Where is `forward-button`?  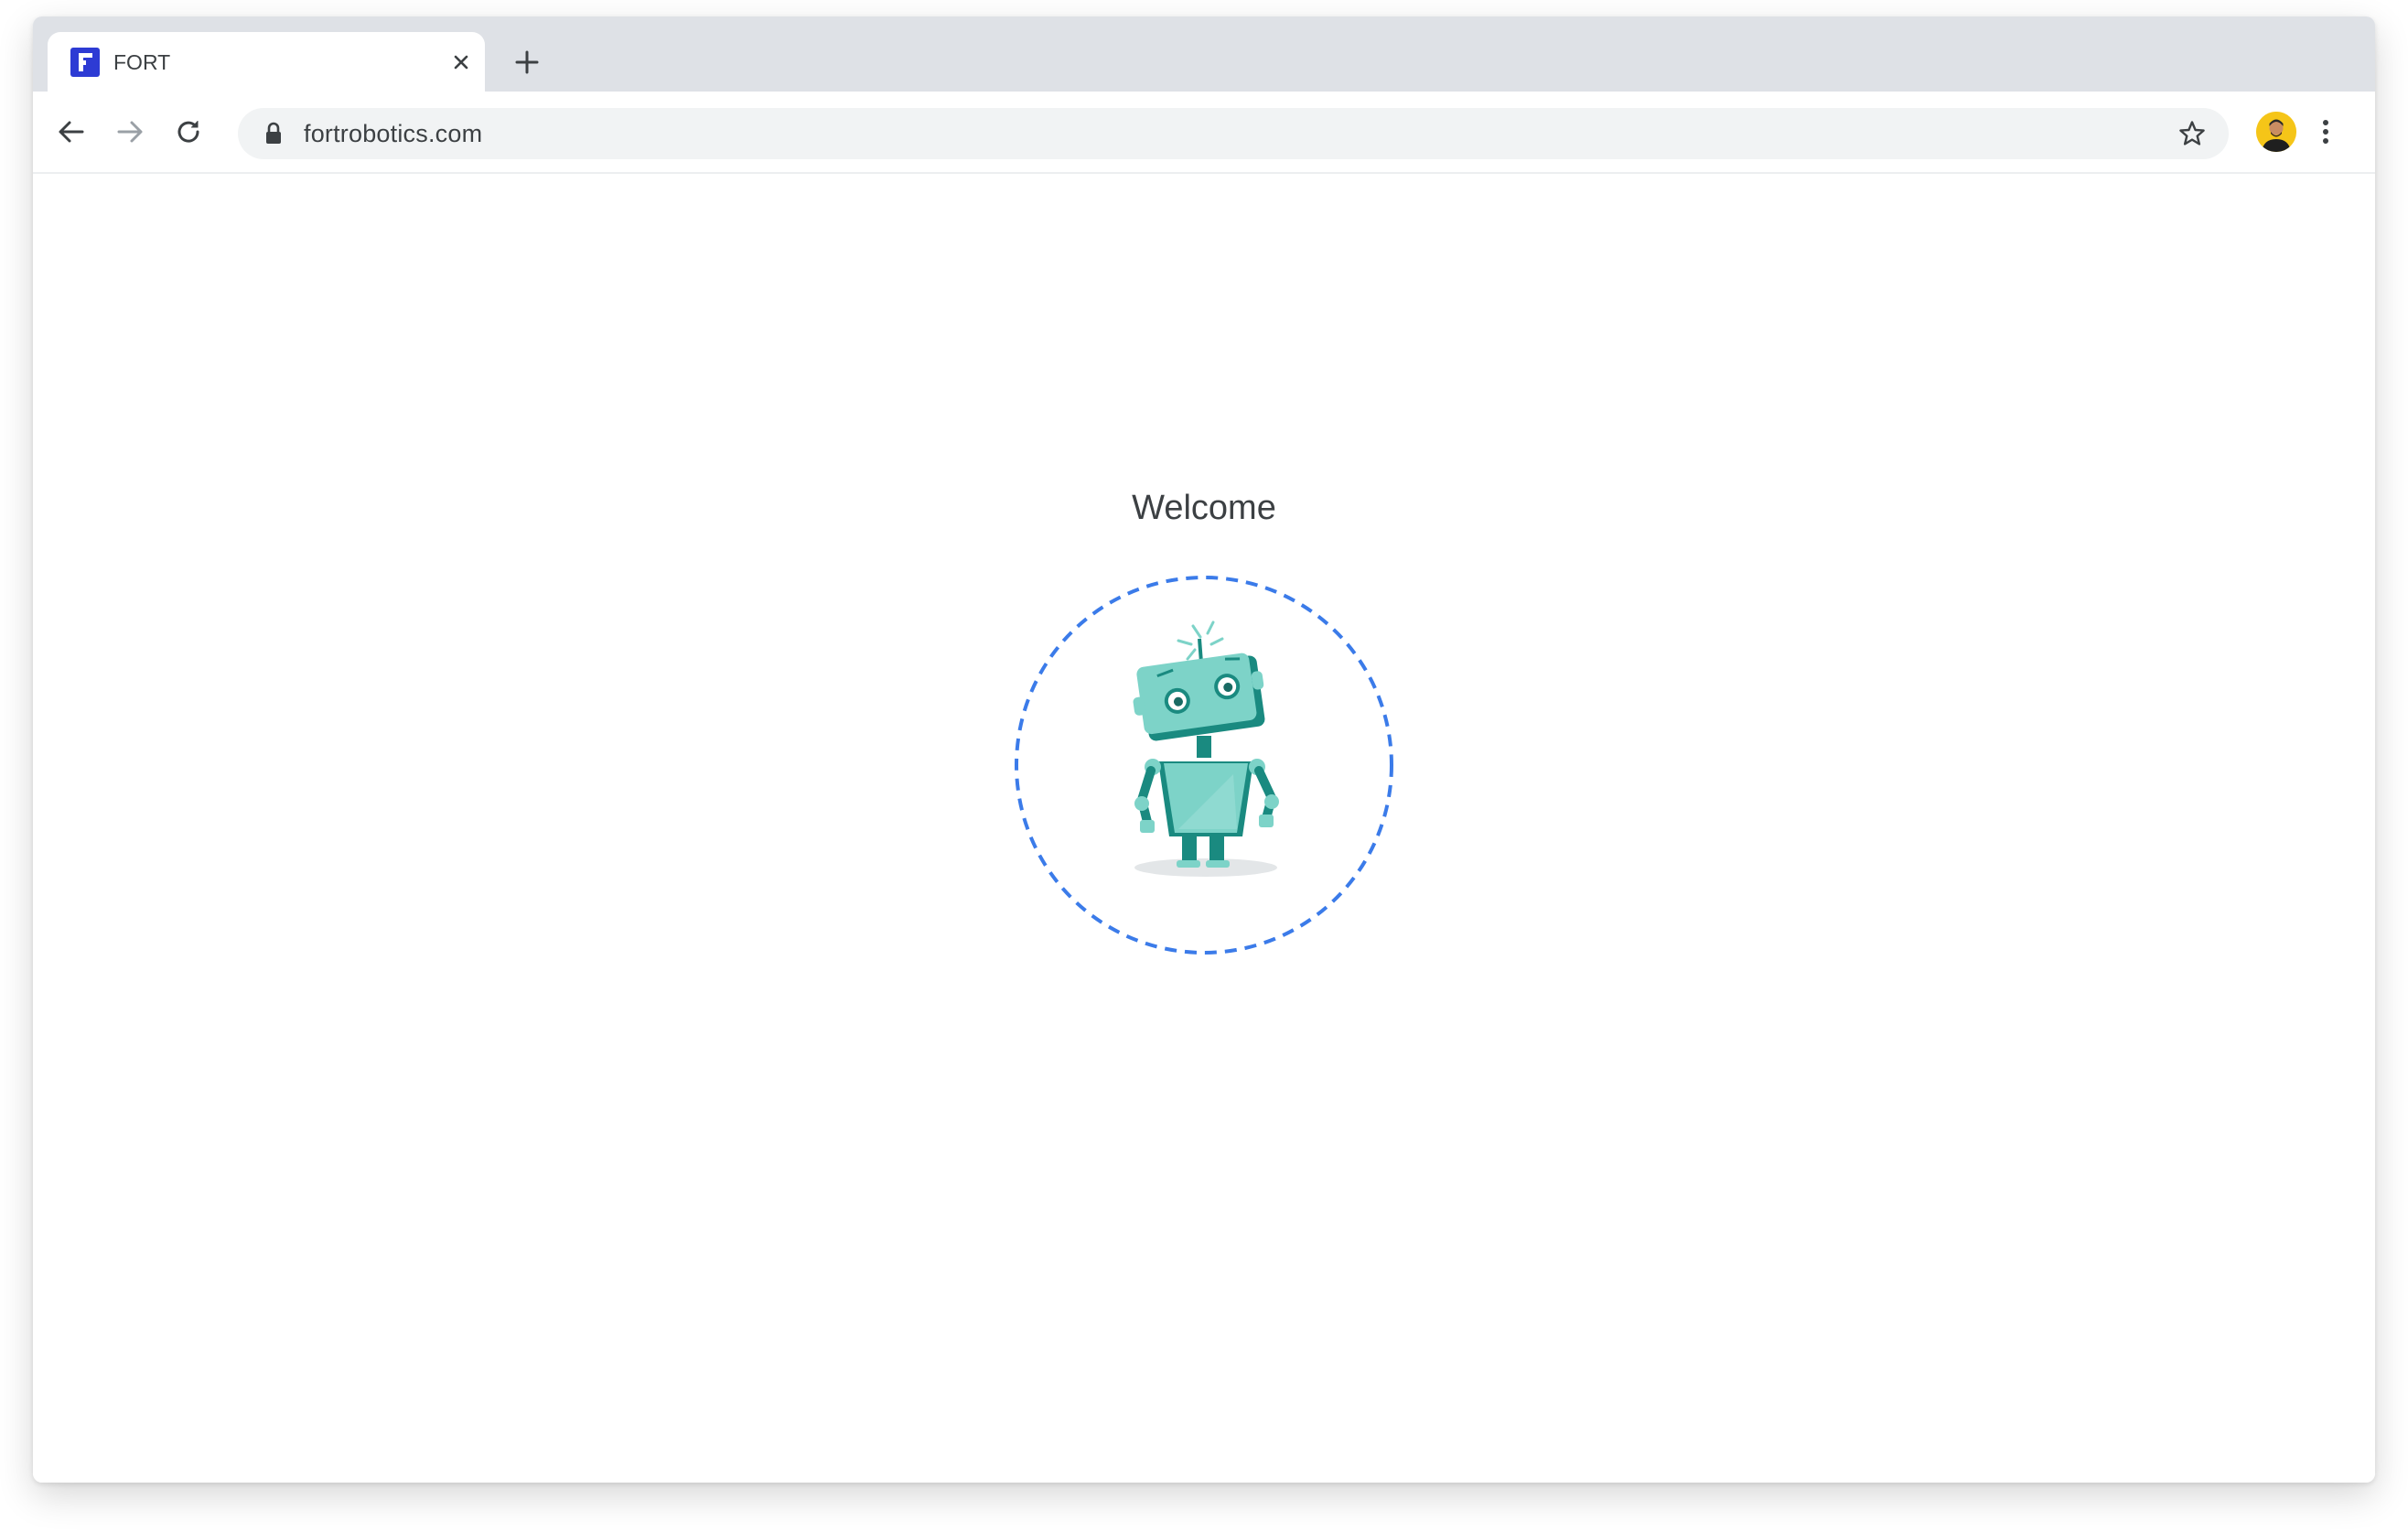
forward-button is located at coordinates (130, 132).